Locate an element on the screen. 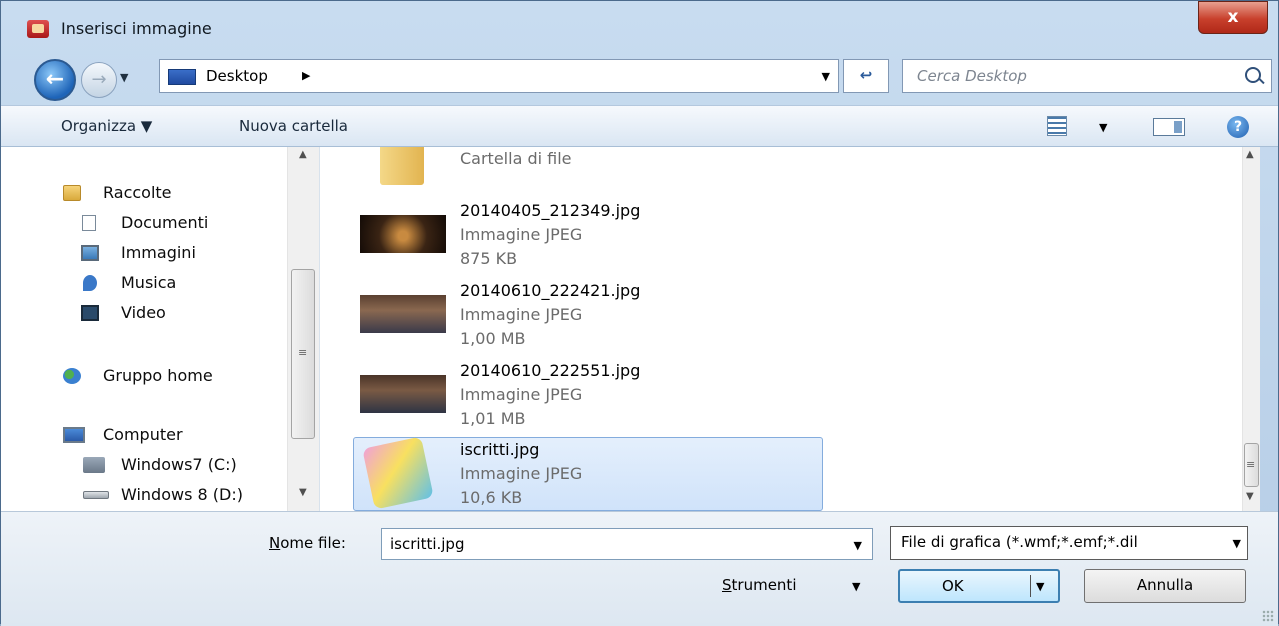  tools-dropdown-icon: ▼ is located at coordinates (856, 586).